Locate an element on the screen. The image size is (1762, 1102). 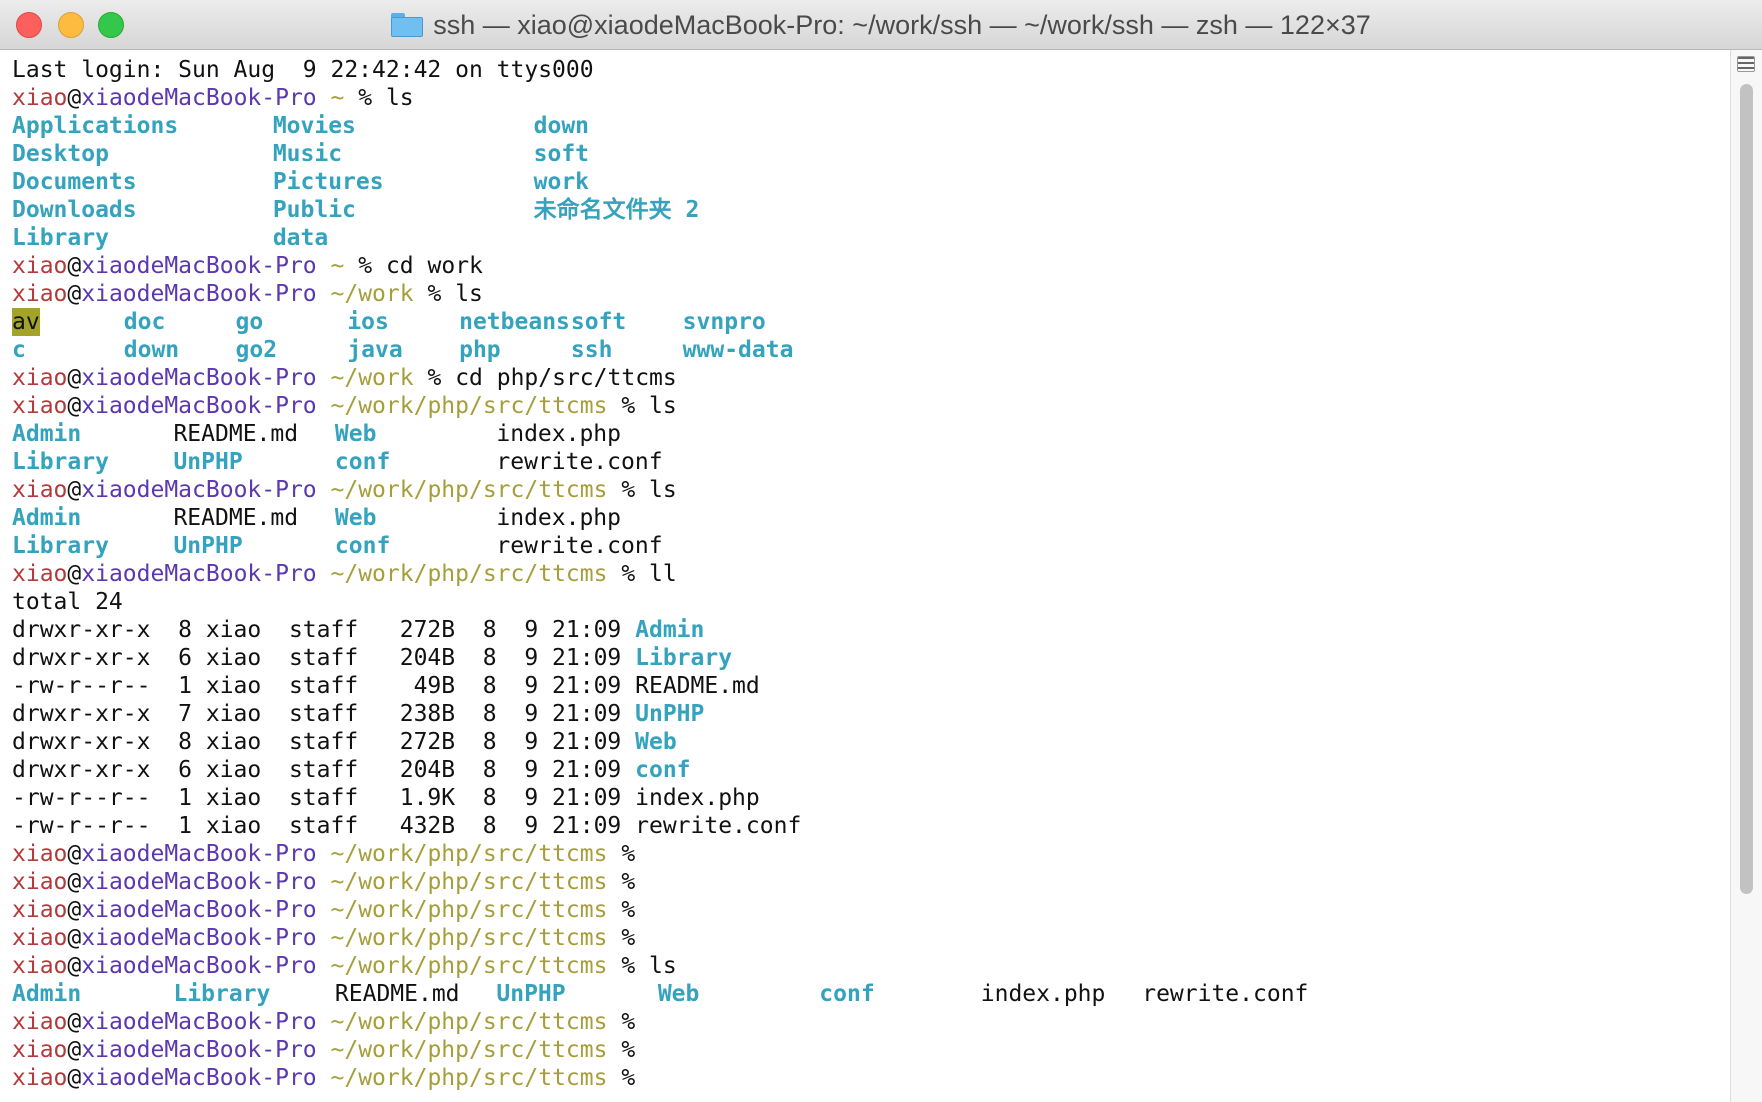
directory-entry: www-data is located at coordinates (738, 350).